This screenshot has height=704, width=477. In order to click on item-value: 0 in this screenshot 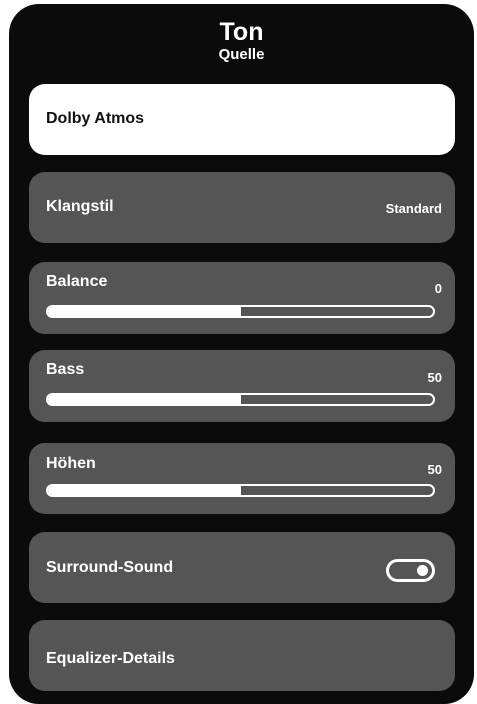, I will do `click(438, 288)`.